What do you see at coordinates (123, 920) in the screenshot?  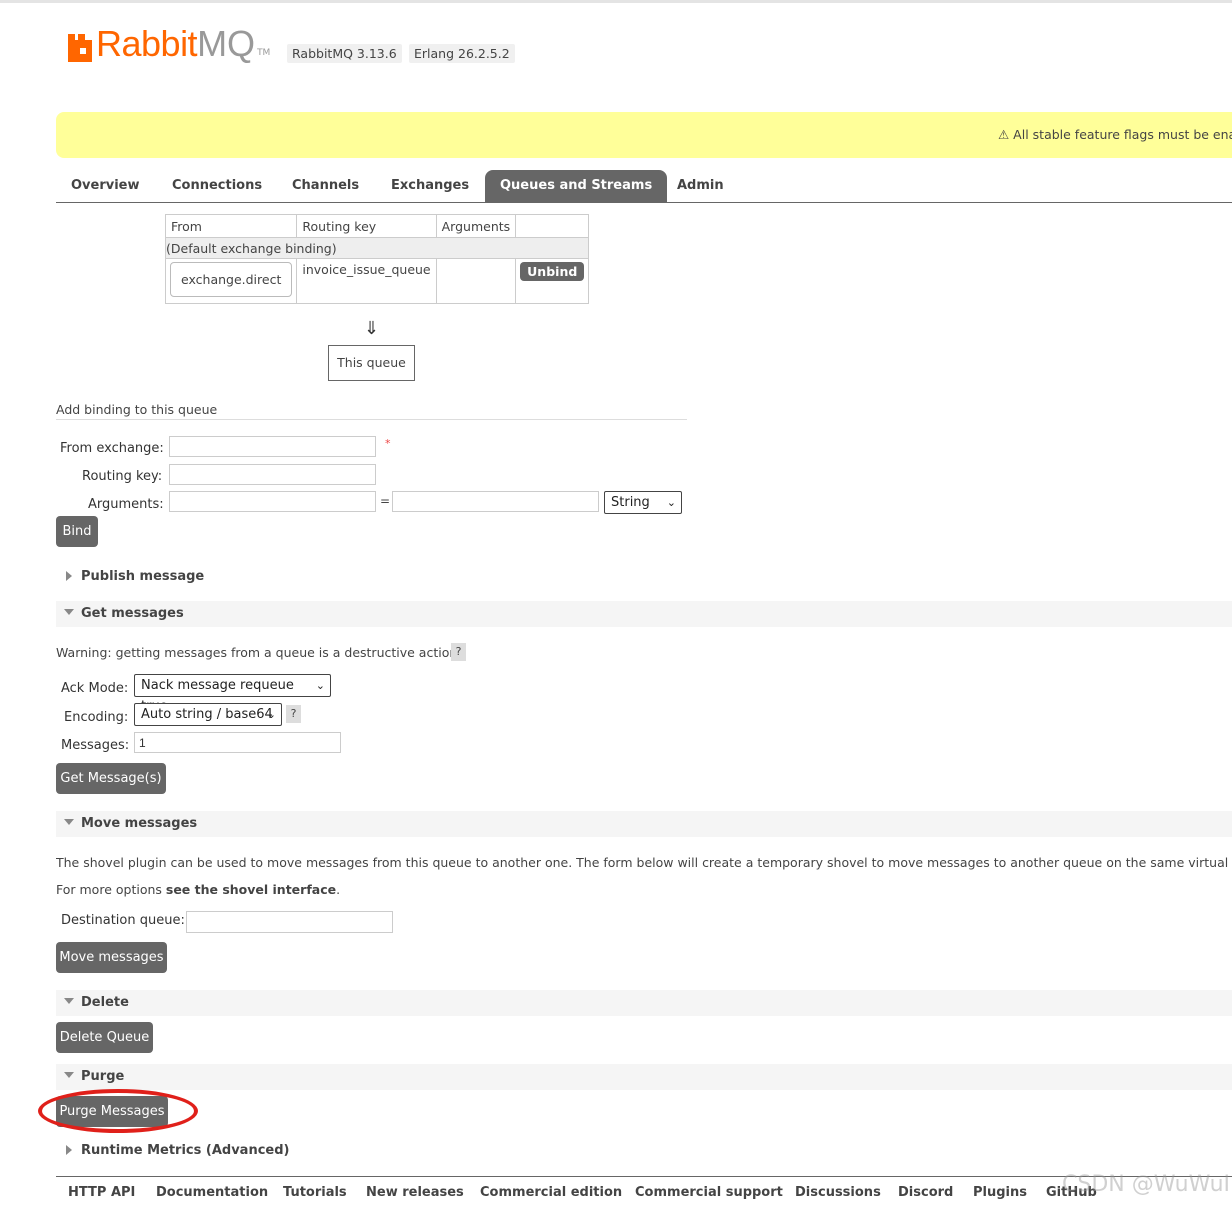 I see `destination-queue-label: Destination queue:` at bounding box center [123, 920].